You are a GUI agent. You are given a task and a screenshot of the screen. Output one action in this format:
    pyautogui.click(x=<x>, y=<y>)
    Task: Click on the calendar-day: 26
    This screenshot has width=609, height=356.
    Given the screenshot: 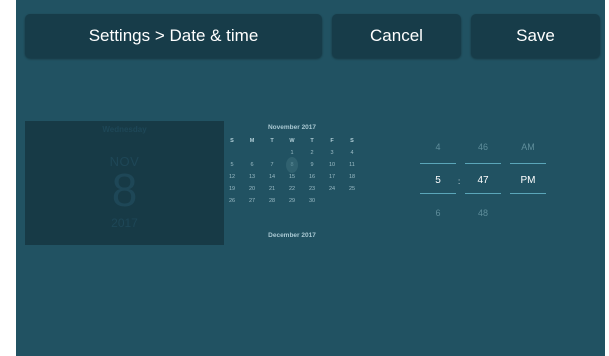 What is the action you would take?
    pyautogui.click(x=232, y=201)
    